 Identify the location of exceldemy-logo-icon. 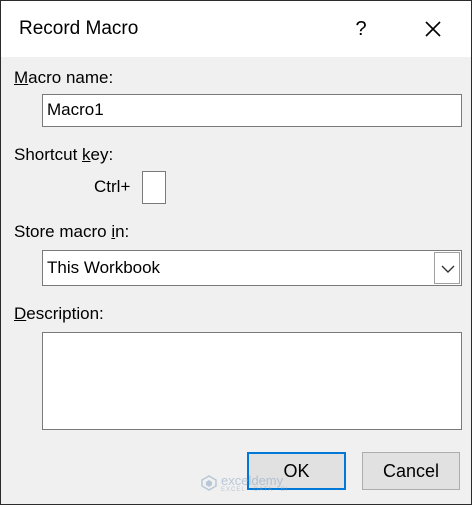
(209, 483).